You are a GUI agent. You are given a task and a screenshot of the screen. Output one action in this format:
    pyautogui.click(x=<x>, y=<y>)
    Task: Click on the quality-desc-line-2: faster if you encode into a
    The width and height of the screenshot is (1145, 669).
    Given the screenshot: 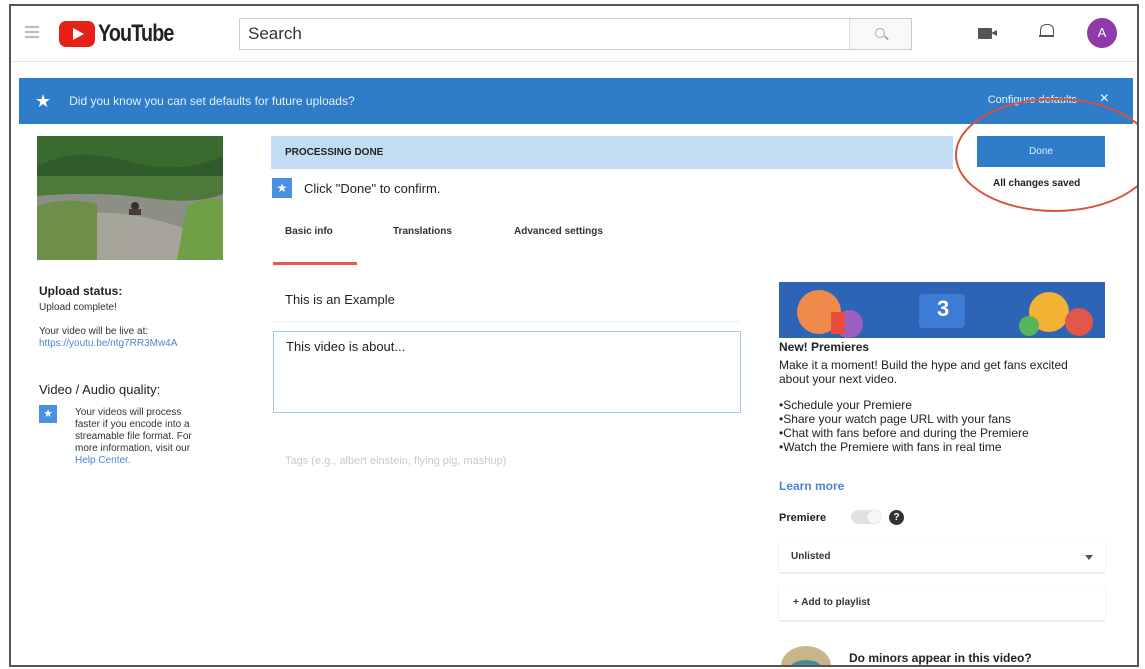 What is the action you would take?
    pyautogui.click(x=132, y=424)
    